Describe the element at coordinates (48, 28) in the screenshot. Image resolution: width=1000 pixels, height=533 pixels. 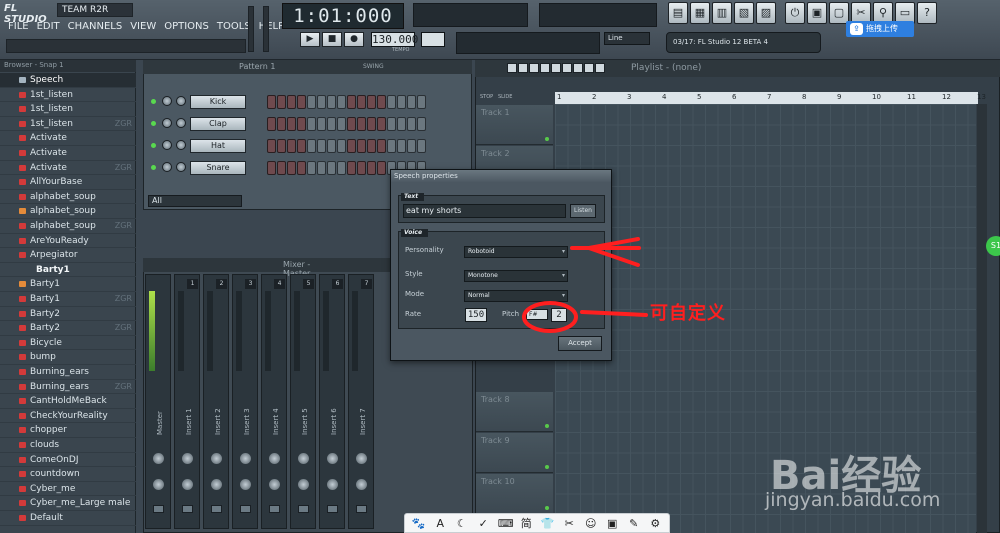
I see `menu-edit: EDIT` at that location.